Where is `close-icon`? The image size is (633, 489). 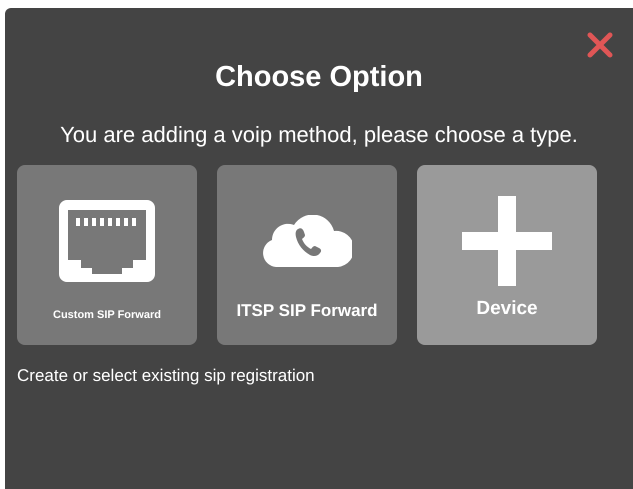 close-icon is located at coordinates (600, 45).